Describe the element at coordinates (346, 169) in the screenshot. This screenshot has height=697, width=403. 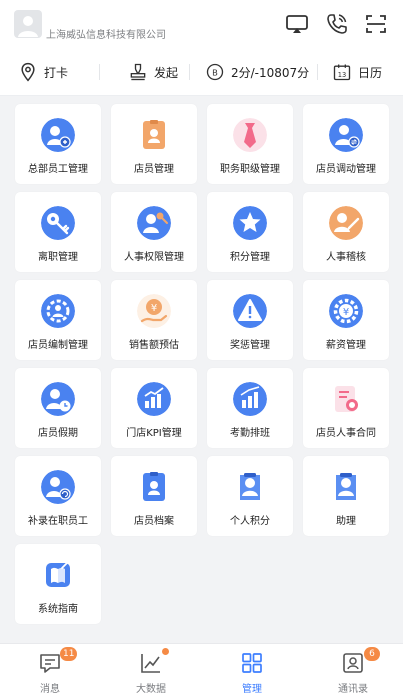
I see `module-label: 店员调动管理` at that location.